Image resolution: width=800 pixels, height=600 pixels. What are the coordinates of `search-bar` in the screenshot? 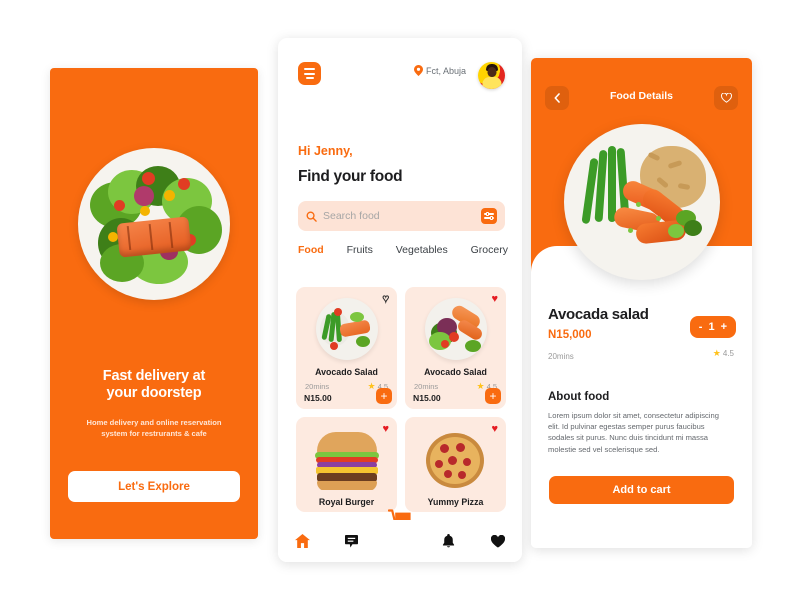 It's located at (401, 216).